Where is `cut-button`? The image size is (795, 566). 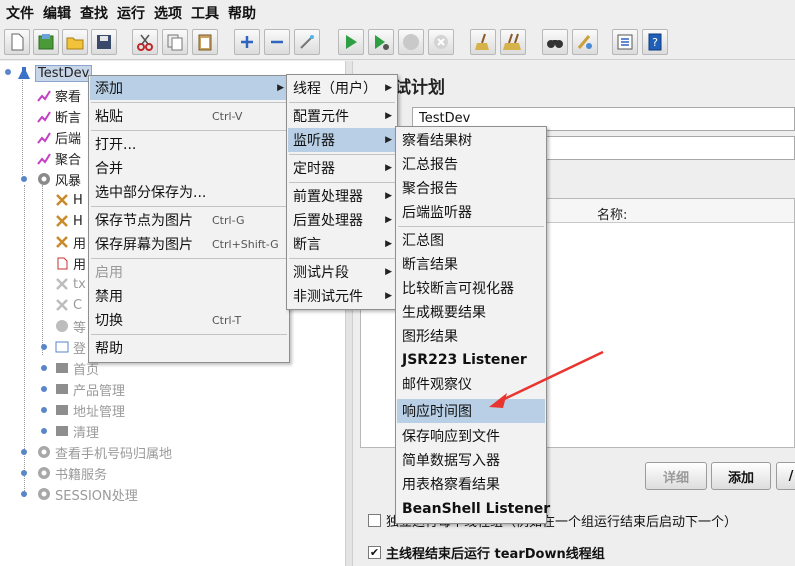
cut-button is located at coordinates (145, 42).